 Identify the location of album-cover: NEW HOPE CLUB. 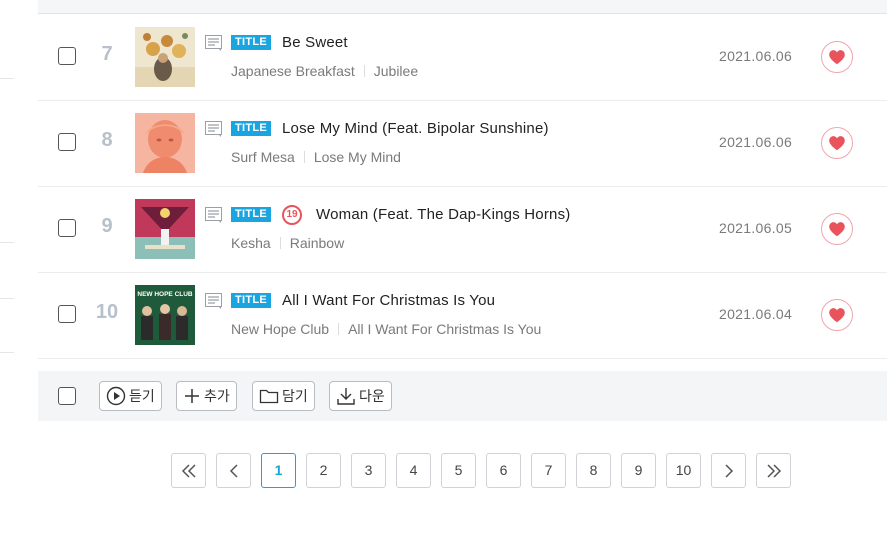
(165, 315).